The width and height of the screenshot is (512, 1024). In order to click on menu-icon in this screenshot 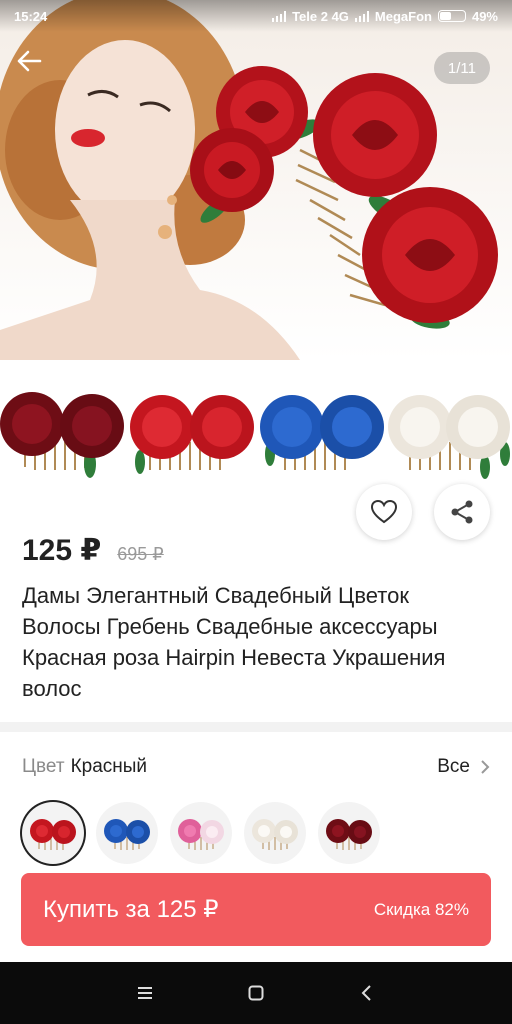, I will do `click(145, 993)`.